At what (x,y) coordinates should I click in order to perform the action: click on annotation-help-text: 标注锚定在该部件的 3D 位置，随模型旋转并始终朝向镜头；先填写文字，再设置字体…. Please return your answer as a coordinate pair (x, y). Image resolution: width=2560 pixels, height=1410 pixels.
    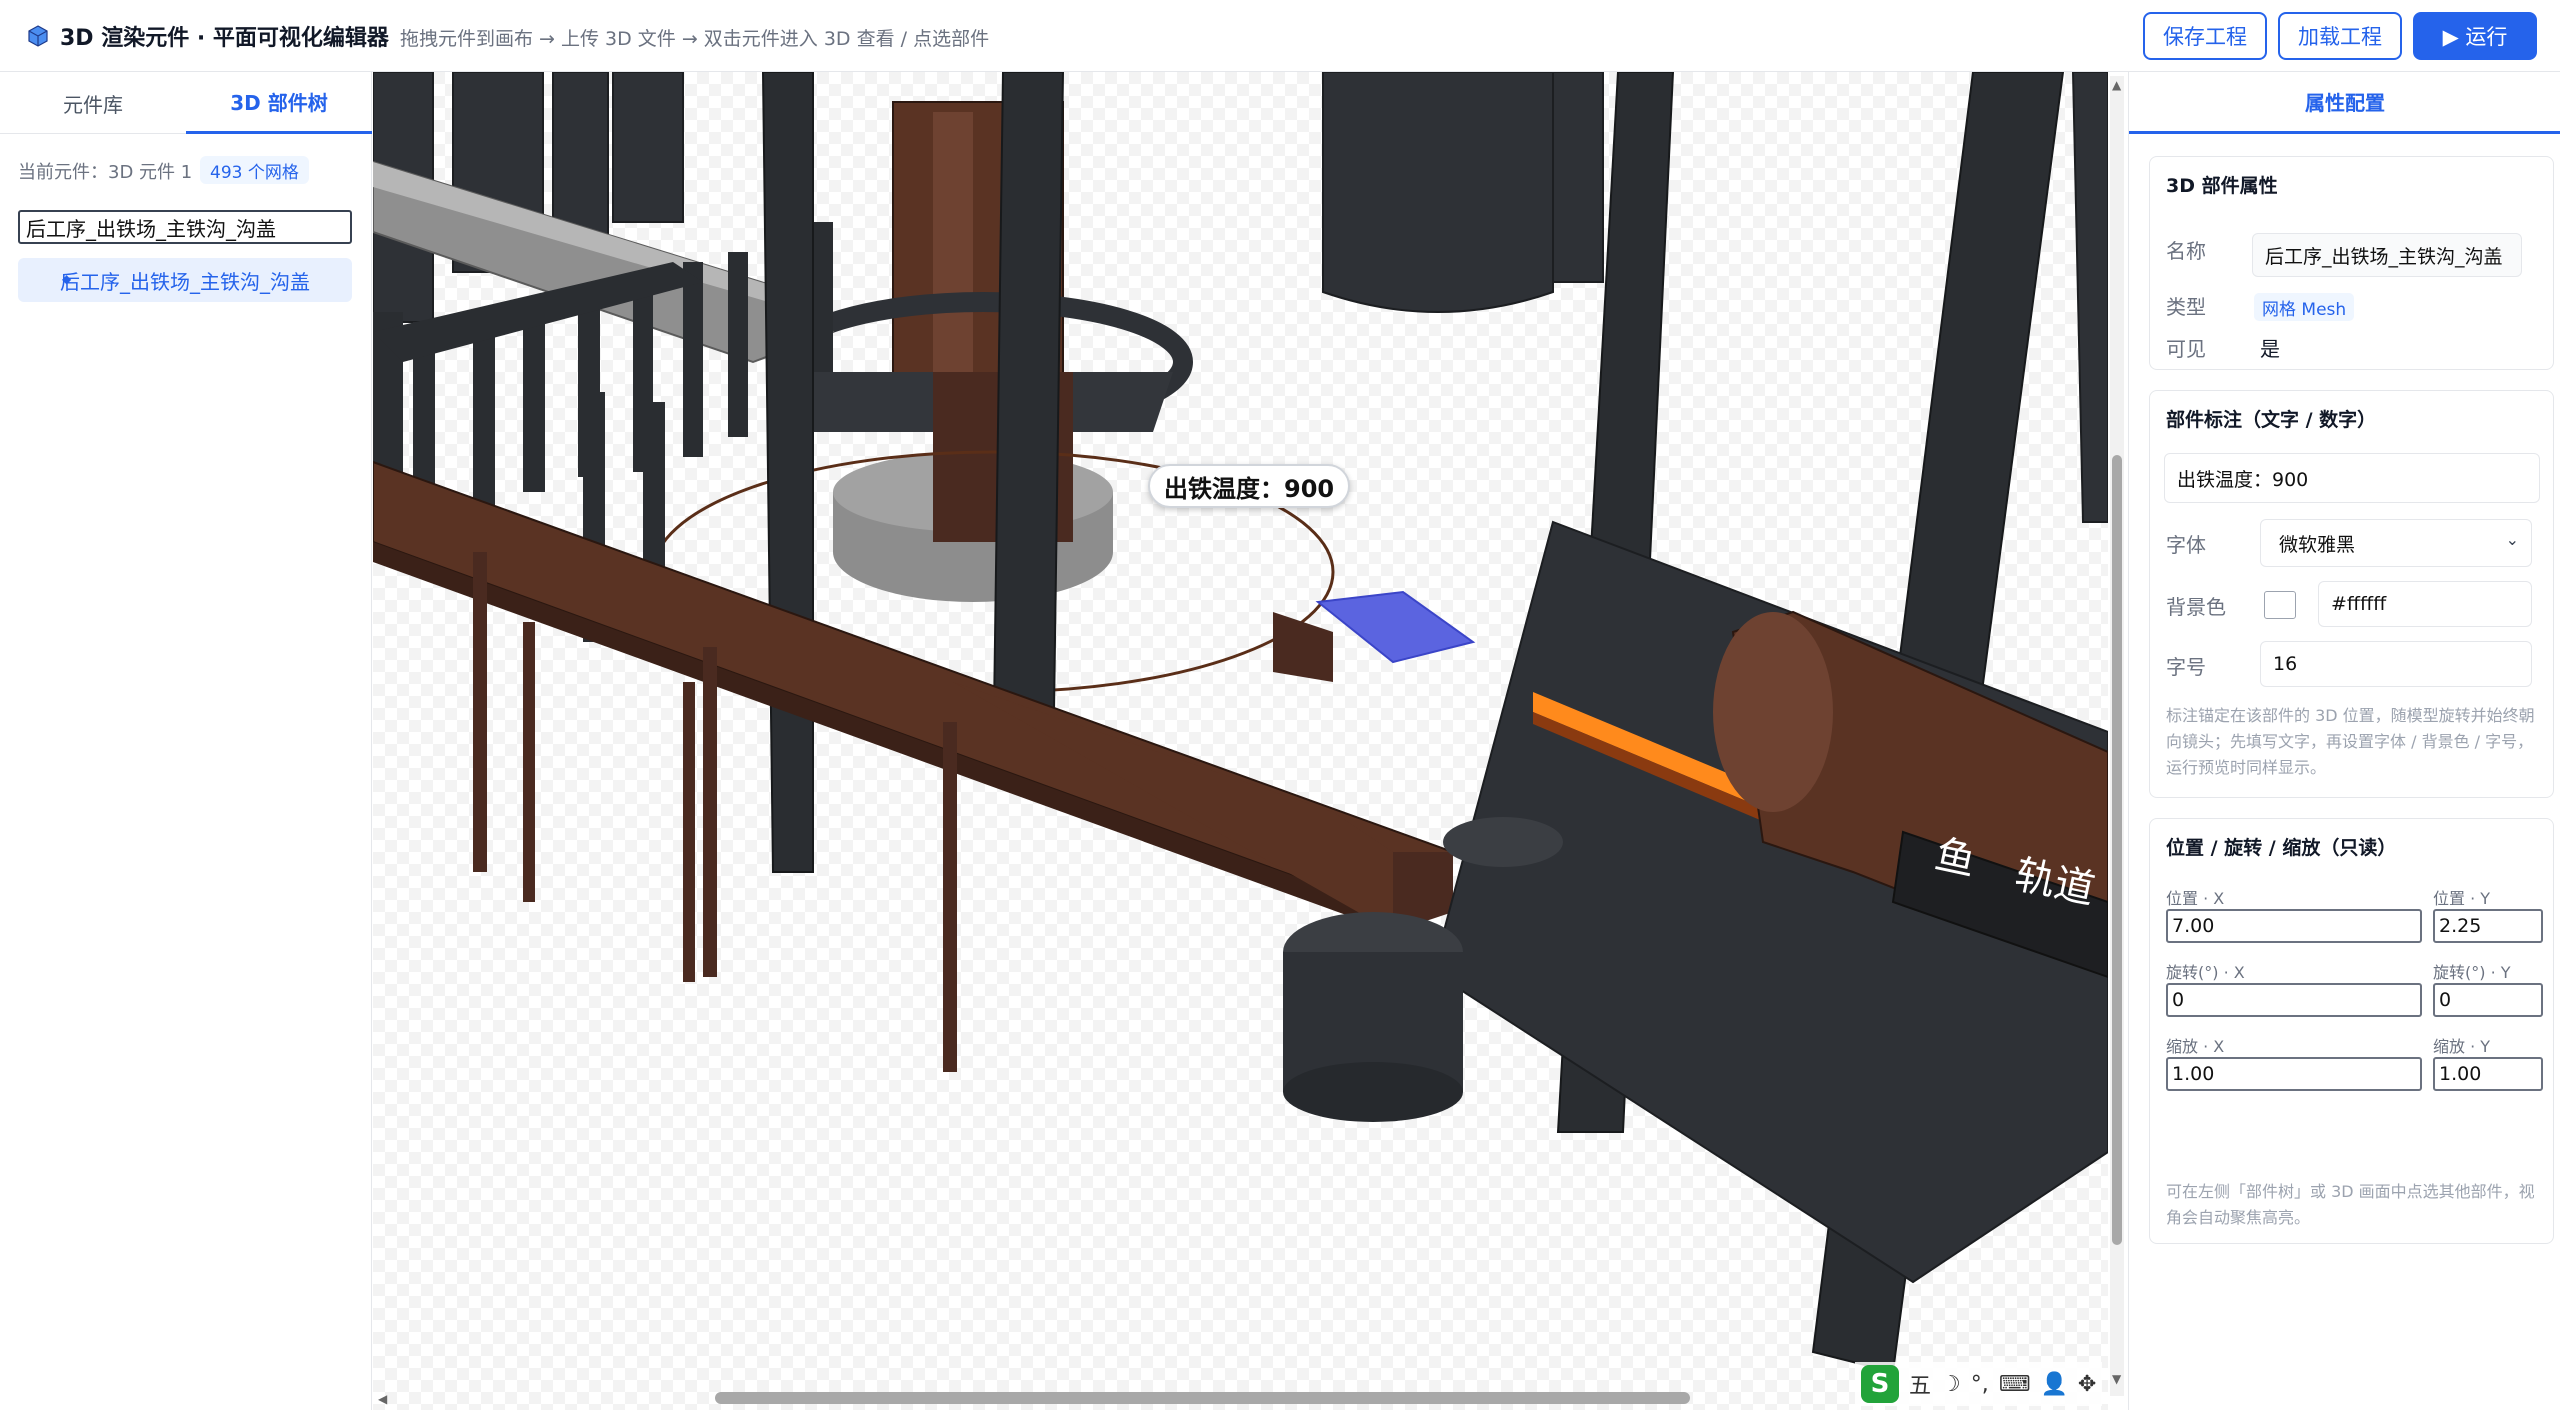
    Looking at the image, I should click on (2350, 741).